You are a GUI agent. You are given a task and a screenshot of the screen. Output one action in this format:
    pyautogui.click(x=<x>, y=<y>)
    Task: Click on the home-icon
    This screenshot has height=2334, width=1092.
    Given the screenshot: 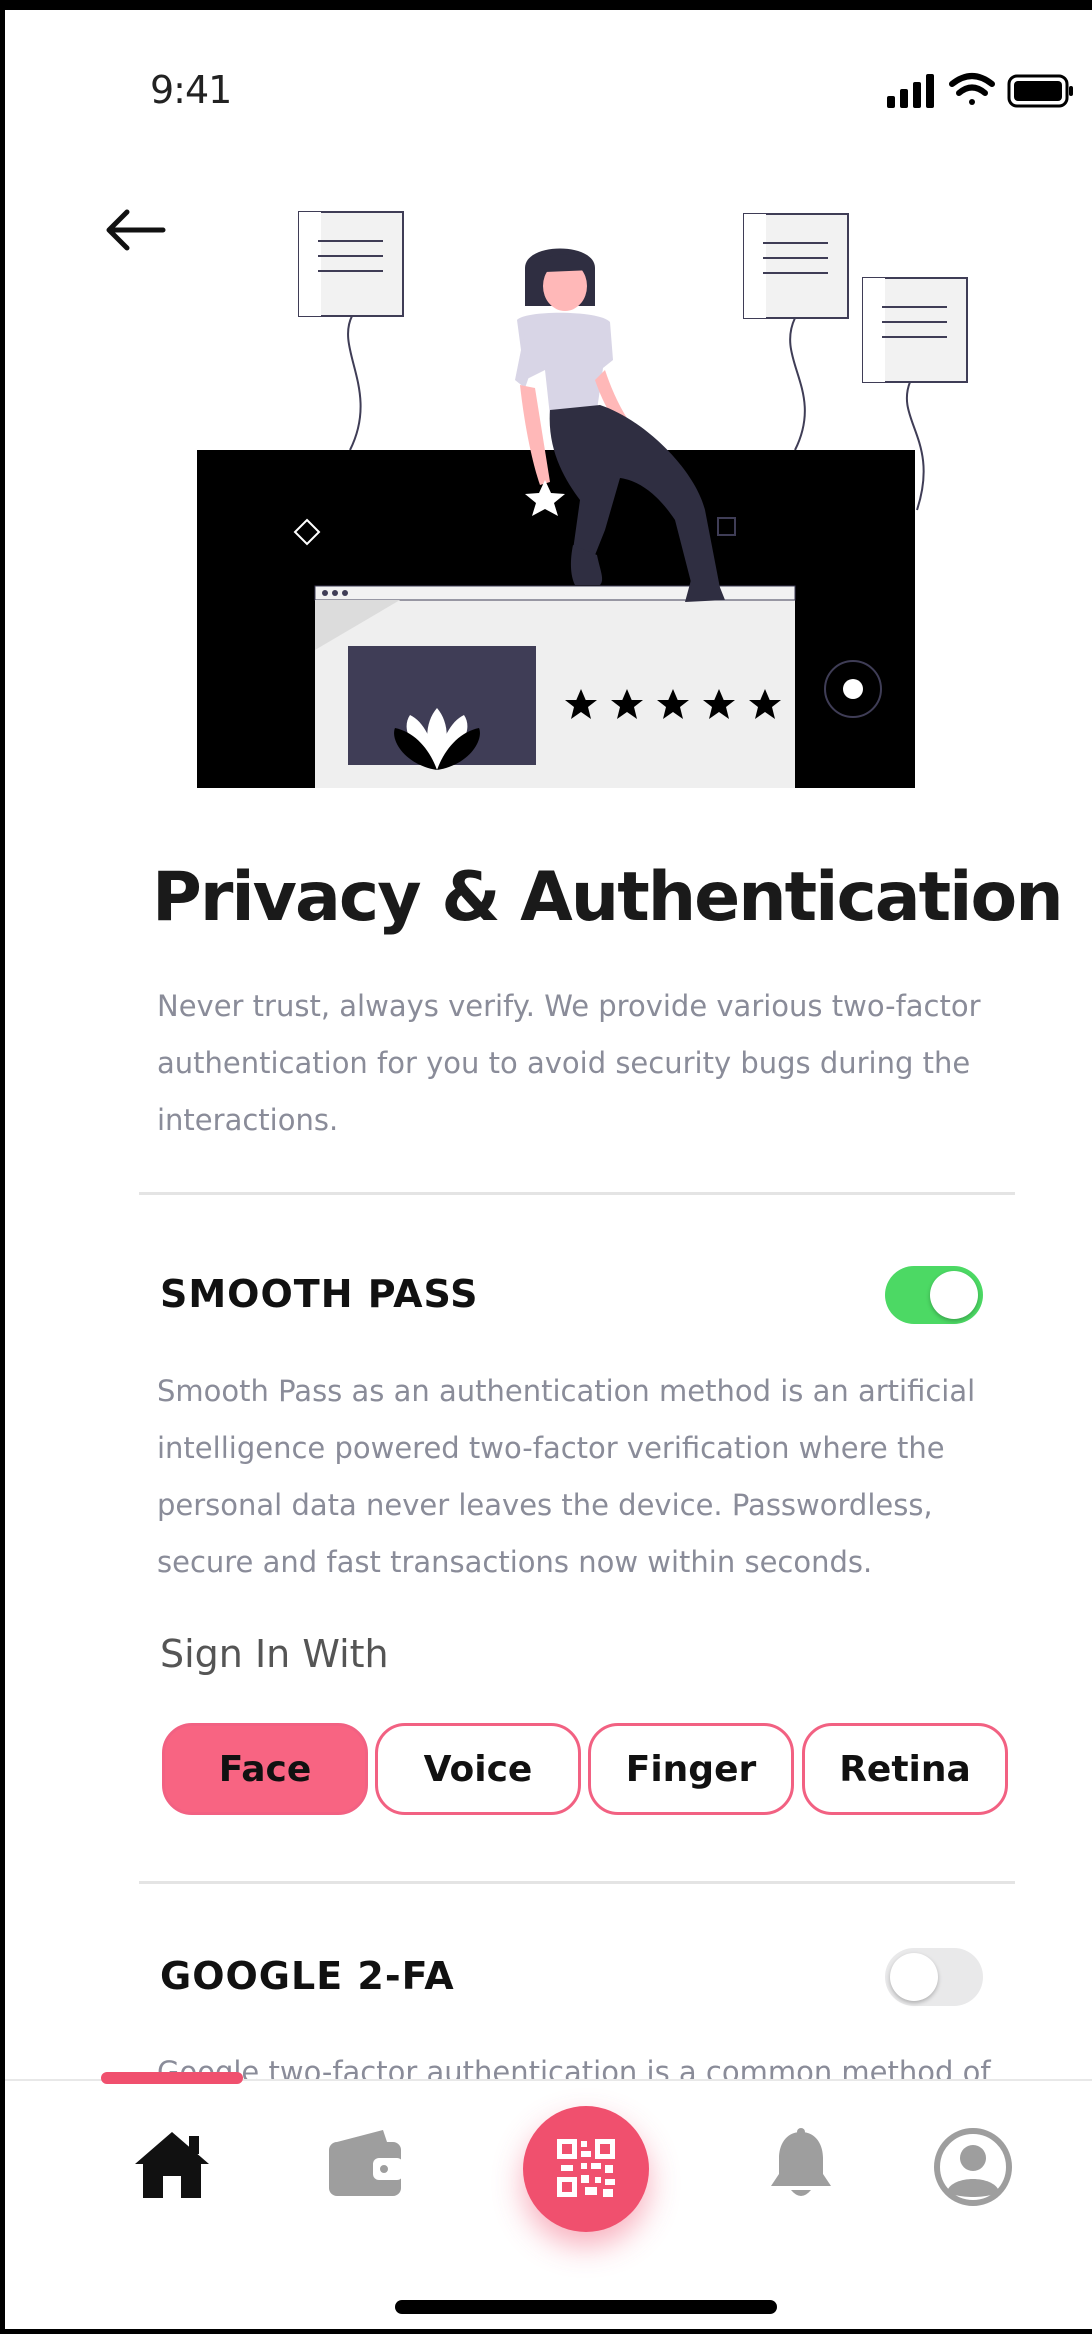 What is the action you would take?
    pyautogui.click(x=172, y=2164)
    